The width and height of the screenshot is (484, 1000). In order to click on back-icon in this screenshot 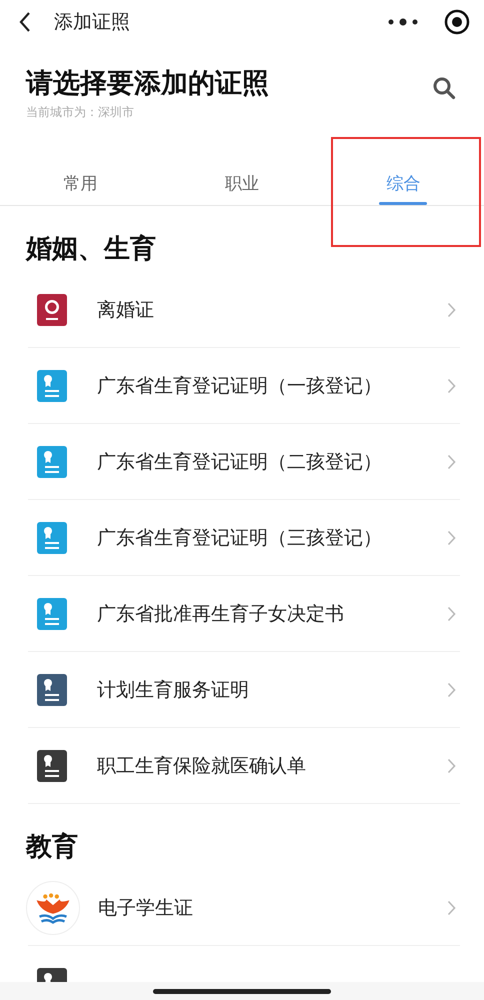, I will do `click(25, 22)`.